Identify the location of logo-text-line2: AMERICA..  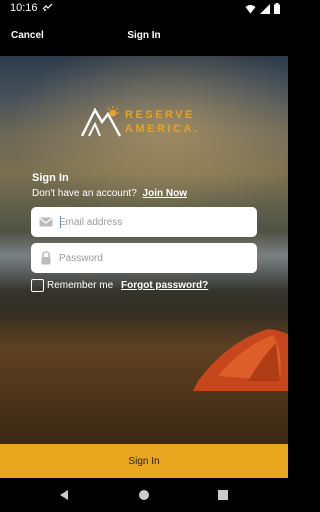
(162, 129).